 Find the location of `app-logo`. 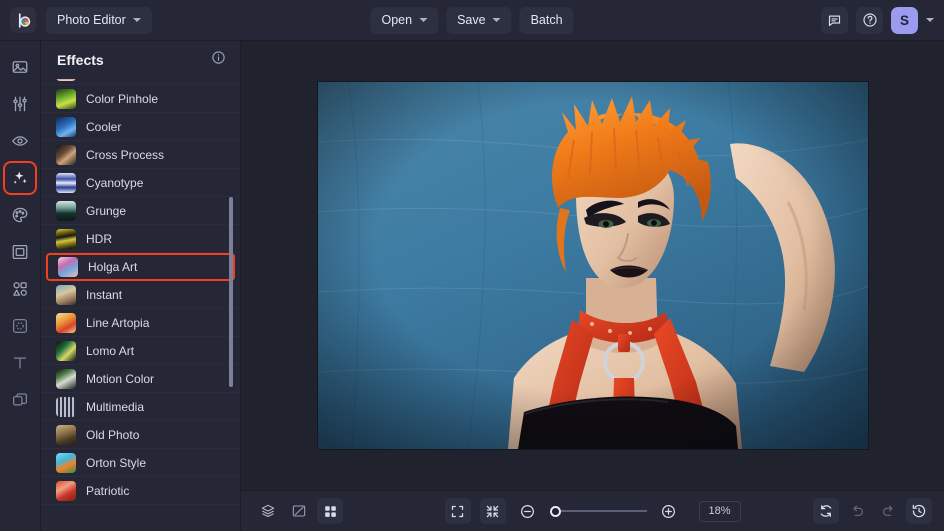

app-logo is located at coordinates (23, 20).